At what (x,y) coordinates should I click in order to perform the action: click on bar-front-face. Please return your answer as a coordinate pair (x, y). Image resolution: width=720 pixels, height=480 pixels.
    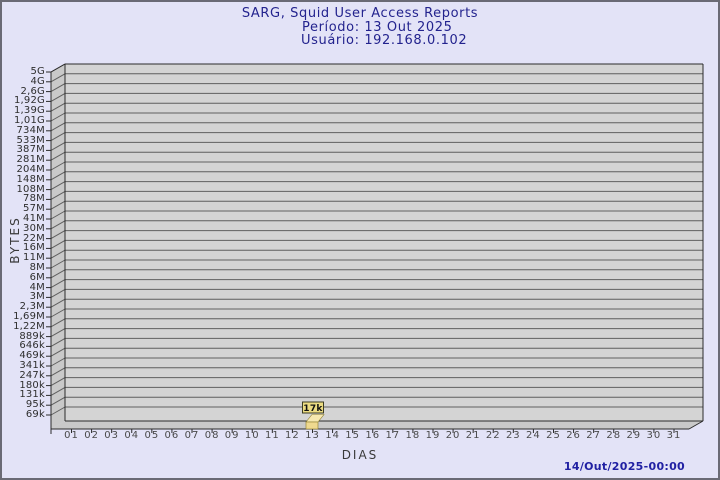
    Looking at the image, I should click on (312, 425).